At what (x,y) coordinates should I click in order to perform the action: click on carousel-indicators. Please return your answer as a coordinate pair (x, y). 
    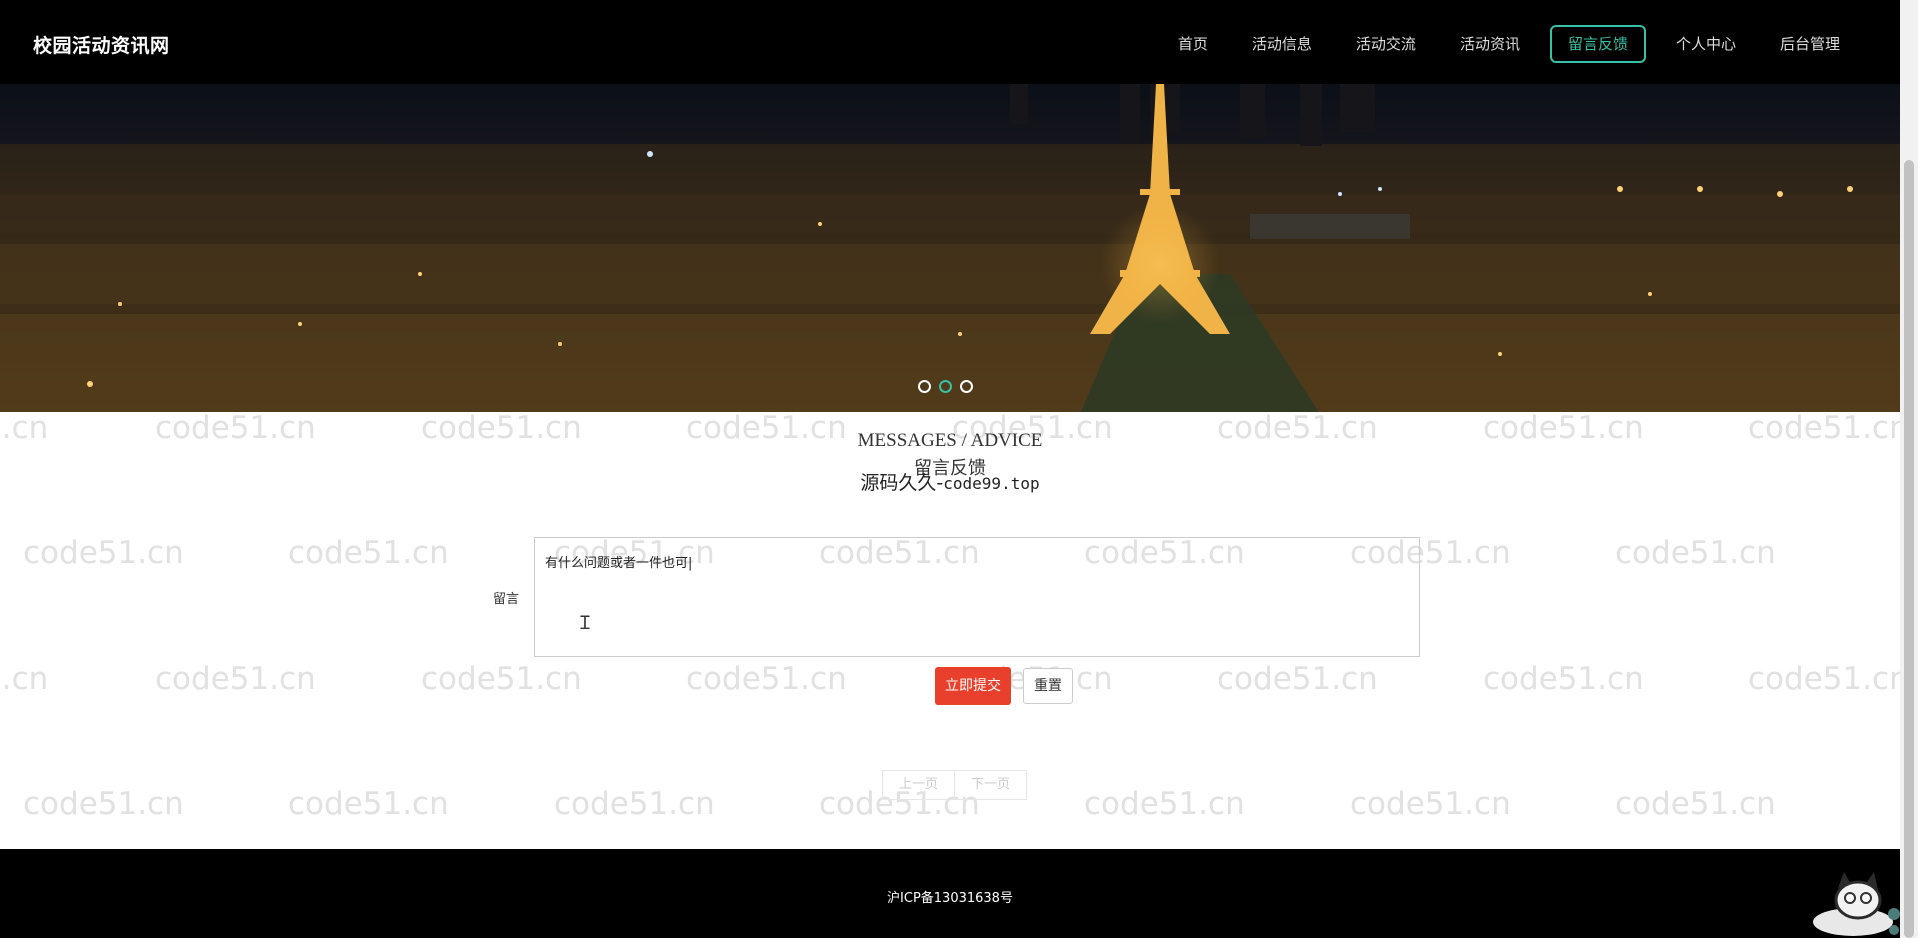
    Looking at the image, I should click on (945, 386).